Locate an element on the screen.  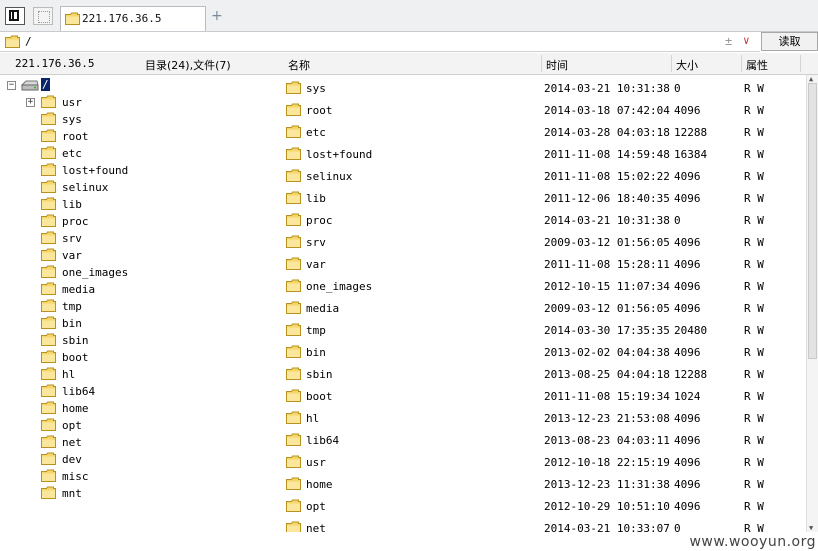
panel-icon is located at coordinates (14, 15).